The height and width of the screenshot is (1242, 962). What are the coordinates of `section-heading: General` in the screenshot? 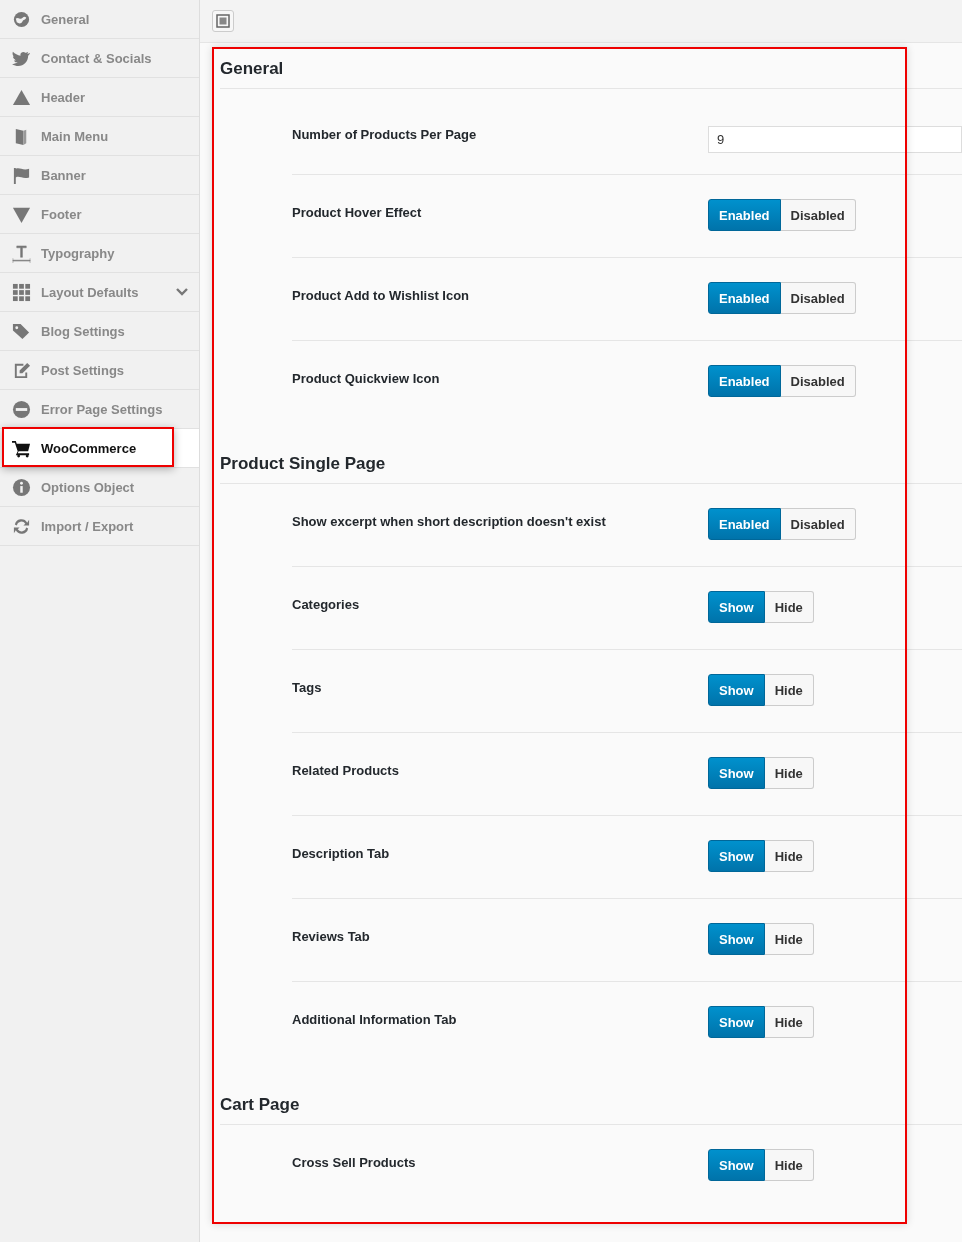 It's located at (591, 68).